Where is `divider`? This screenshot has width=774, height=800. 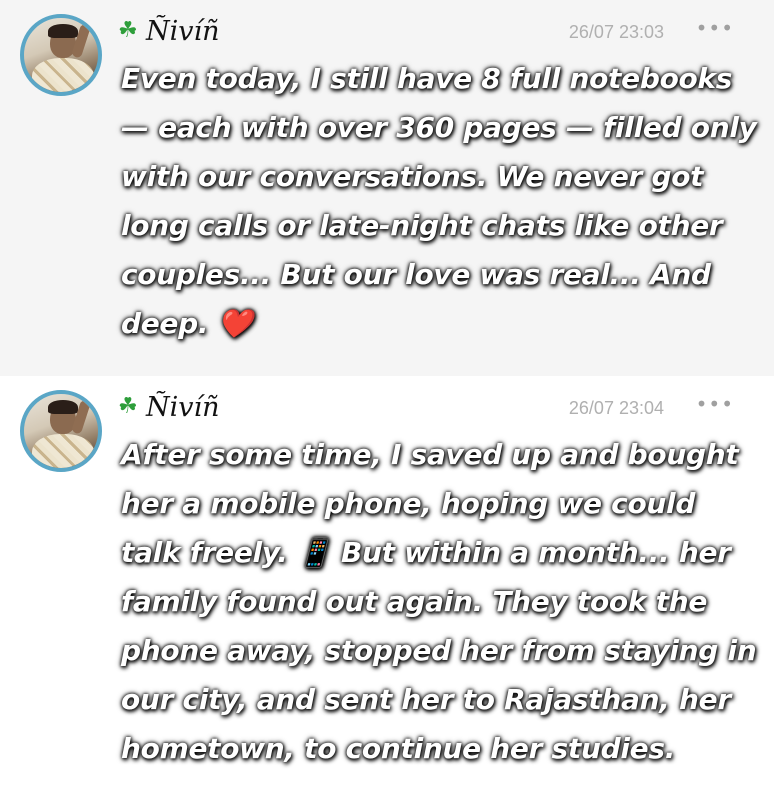 divider is located at coordinates (387, 371).